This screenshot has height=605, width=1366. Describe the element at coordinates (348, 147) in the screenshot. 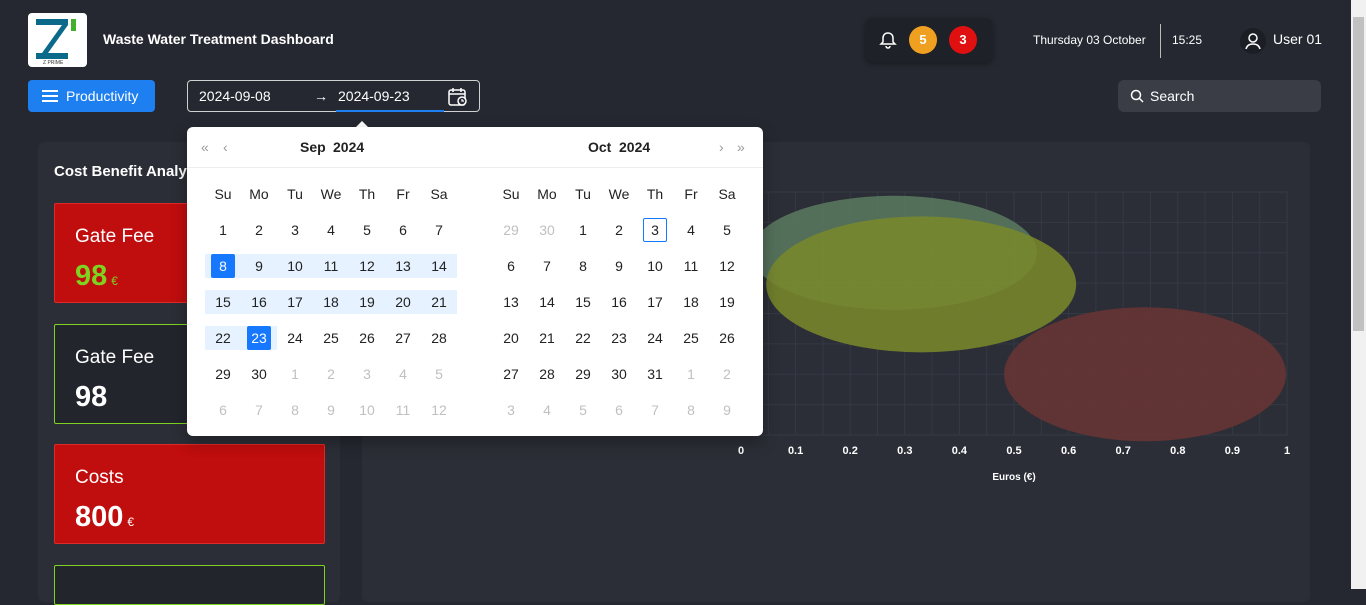

I see `left-year-label: 2024` at that location.